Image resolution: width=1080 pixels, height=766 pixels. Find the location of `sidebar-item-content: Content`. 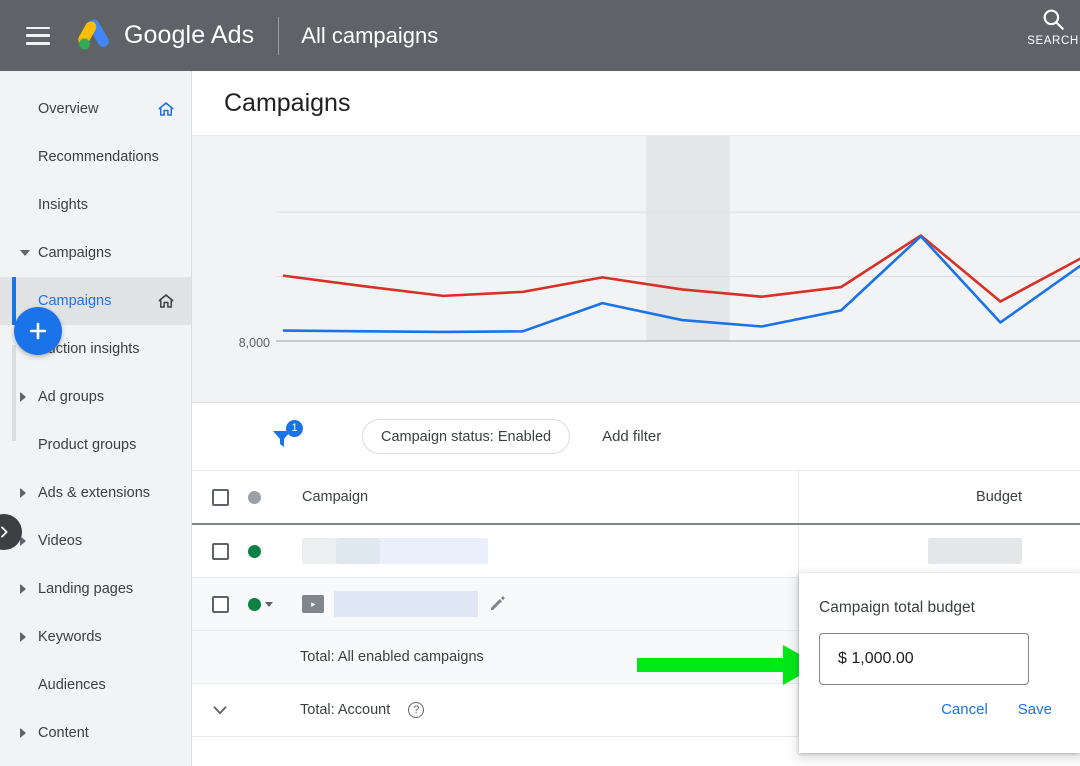

sidebar-item-content: Content is located at coordinates (95, 733).